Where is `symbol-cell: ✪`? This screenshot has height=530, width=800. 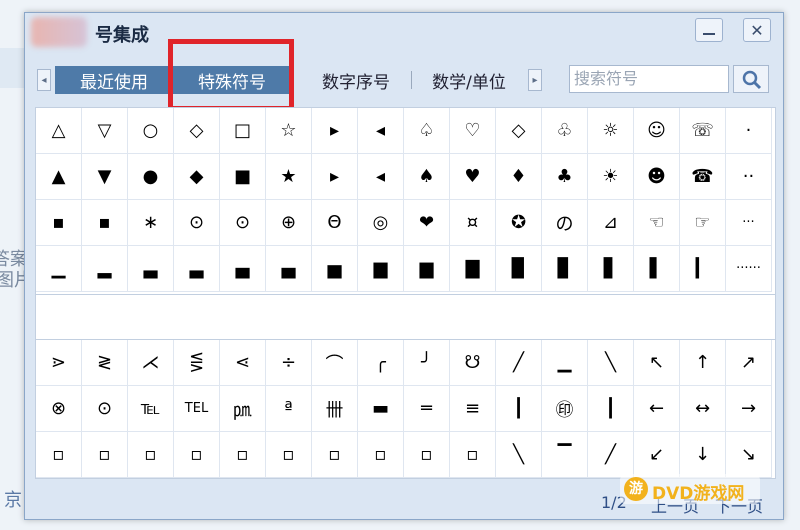 symbol-cell: ✪ is located at coordinates (519, 223).